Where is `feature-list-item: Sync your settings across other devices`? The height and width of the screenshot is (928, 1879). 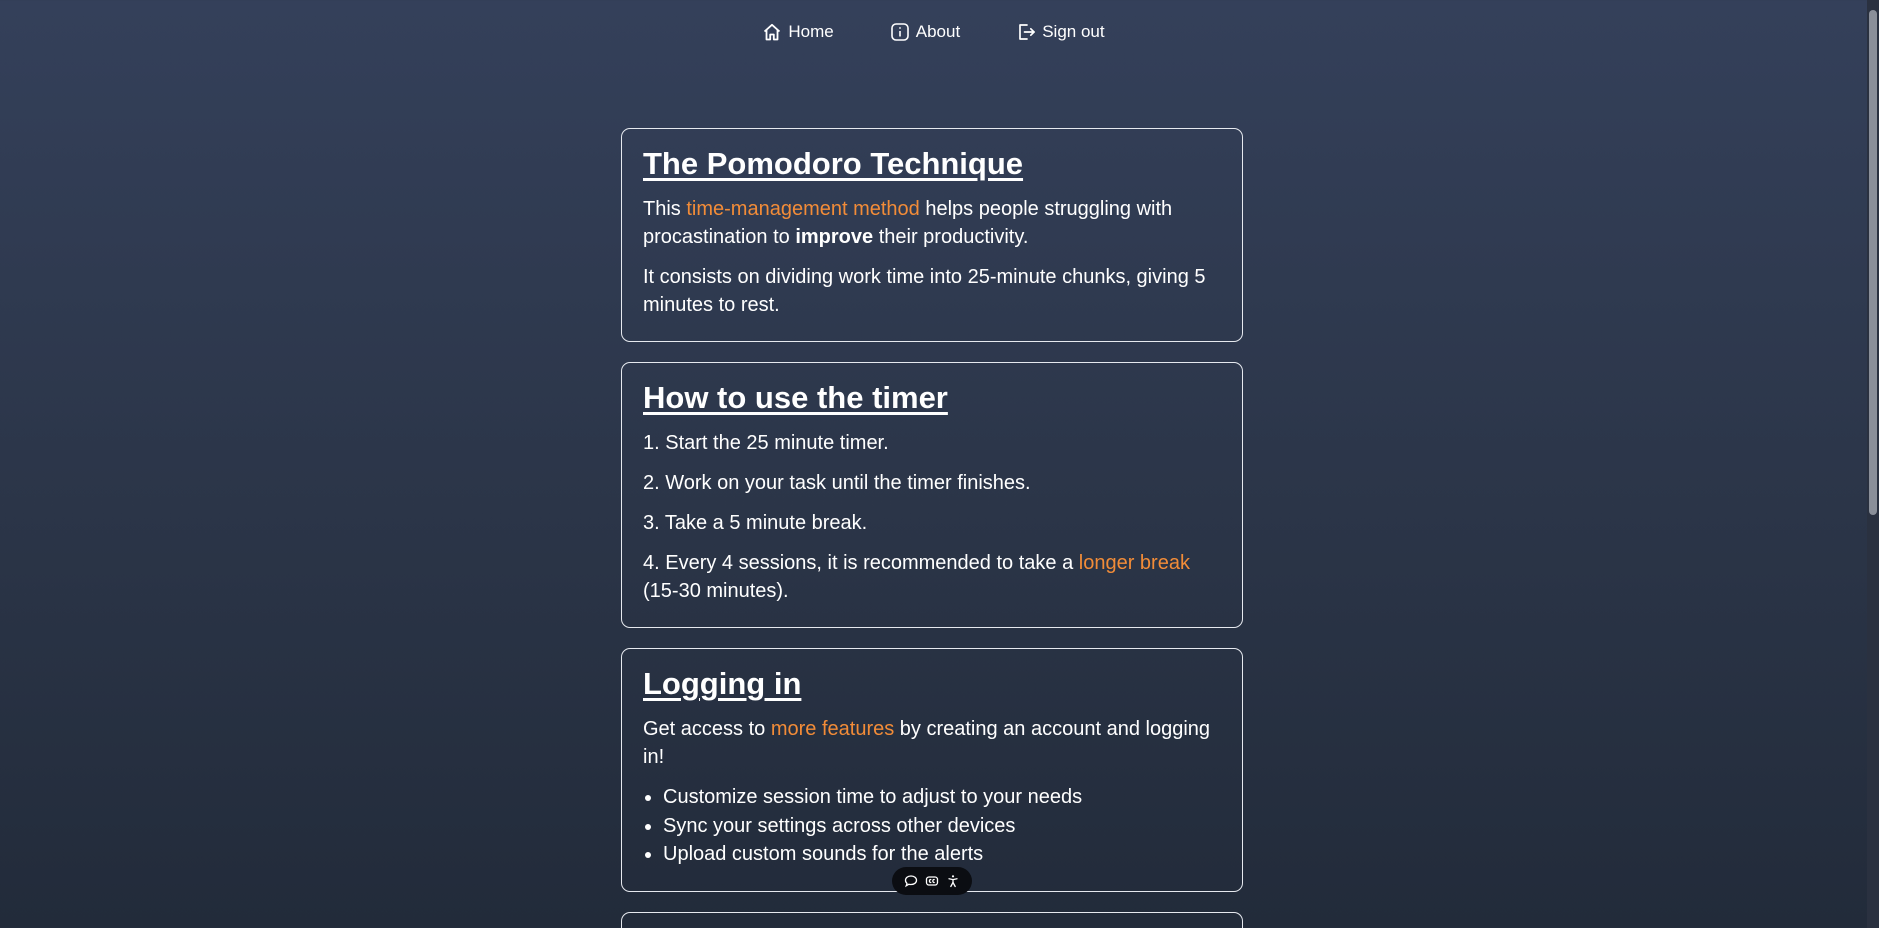 feature-list-item: Sync your settings across other devices is located at coordinates (942, 826).